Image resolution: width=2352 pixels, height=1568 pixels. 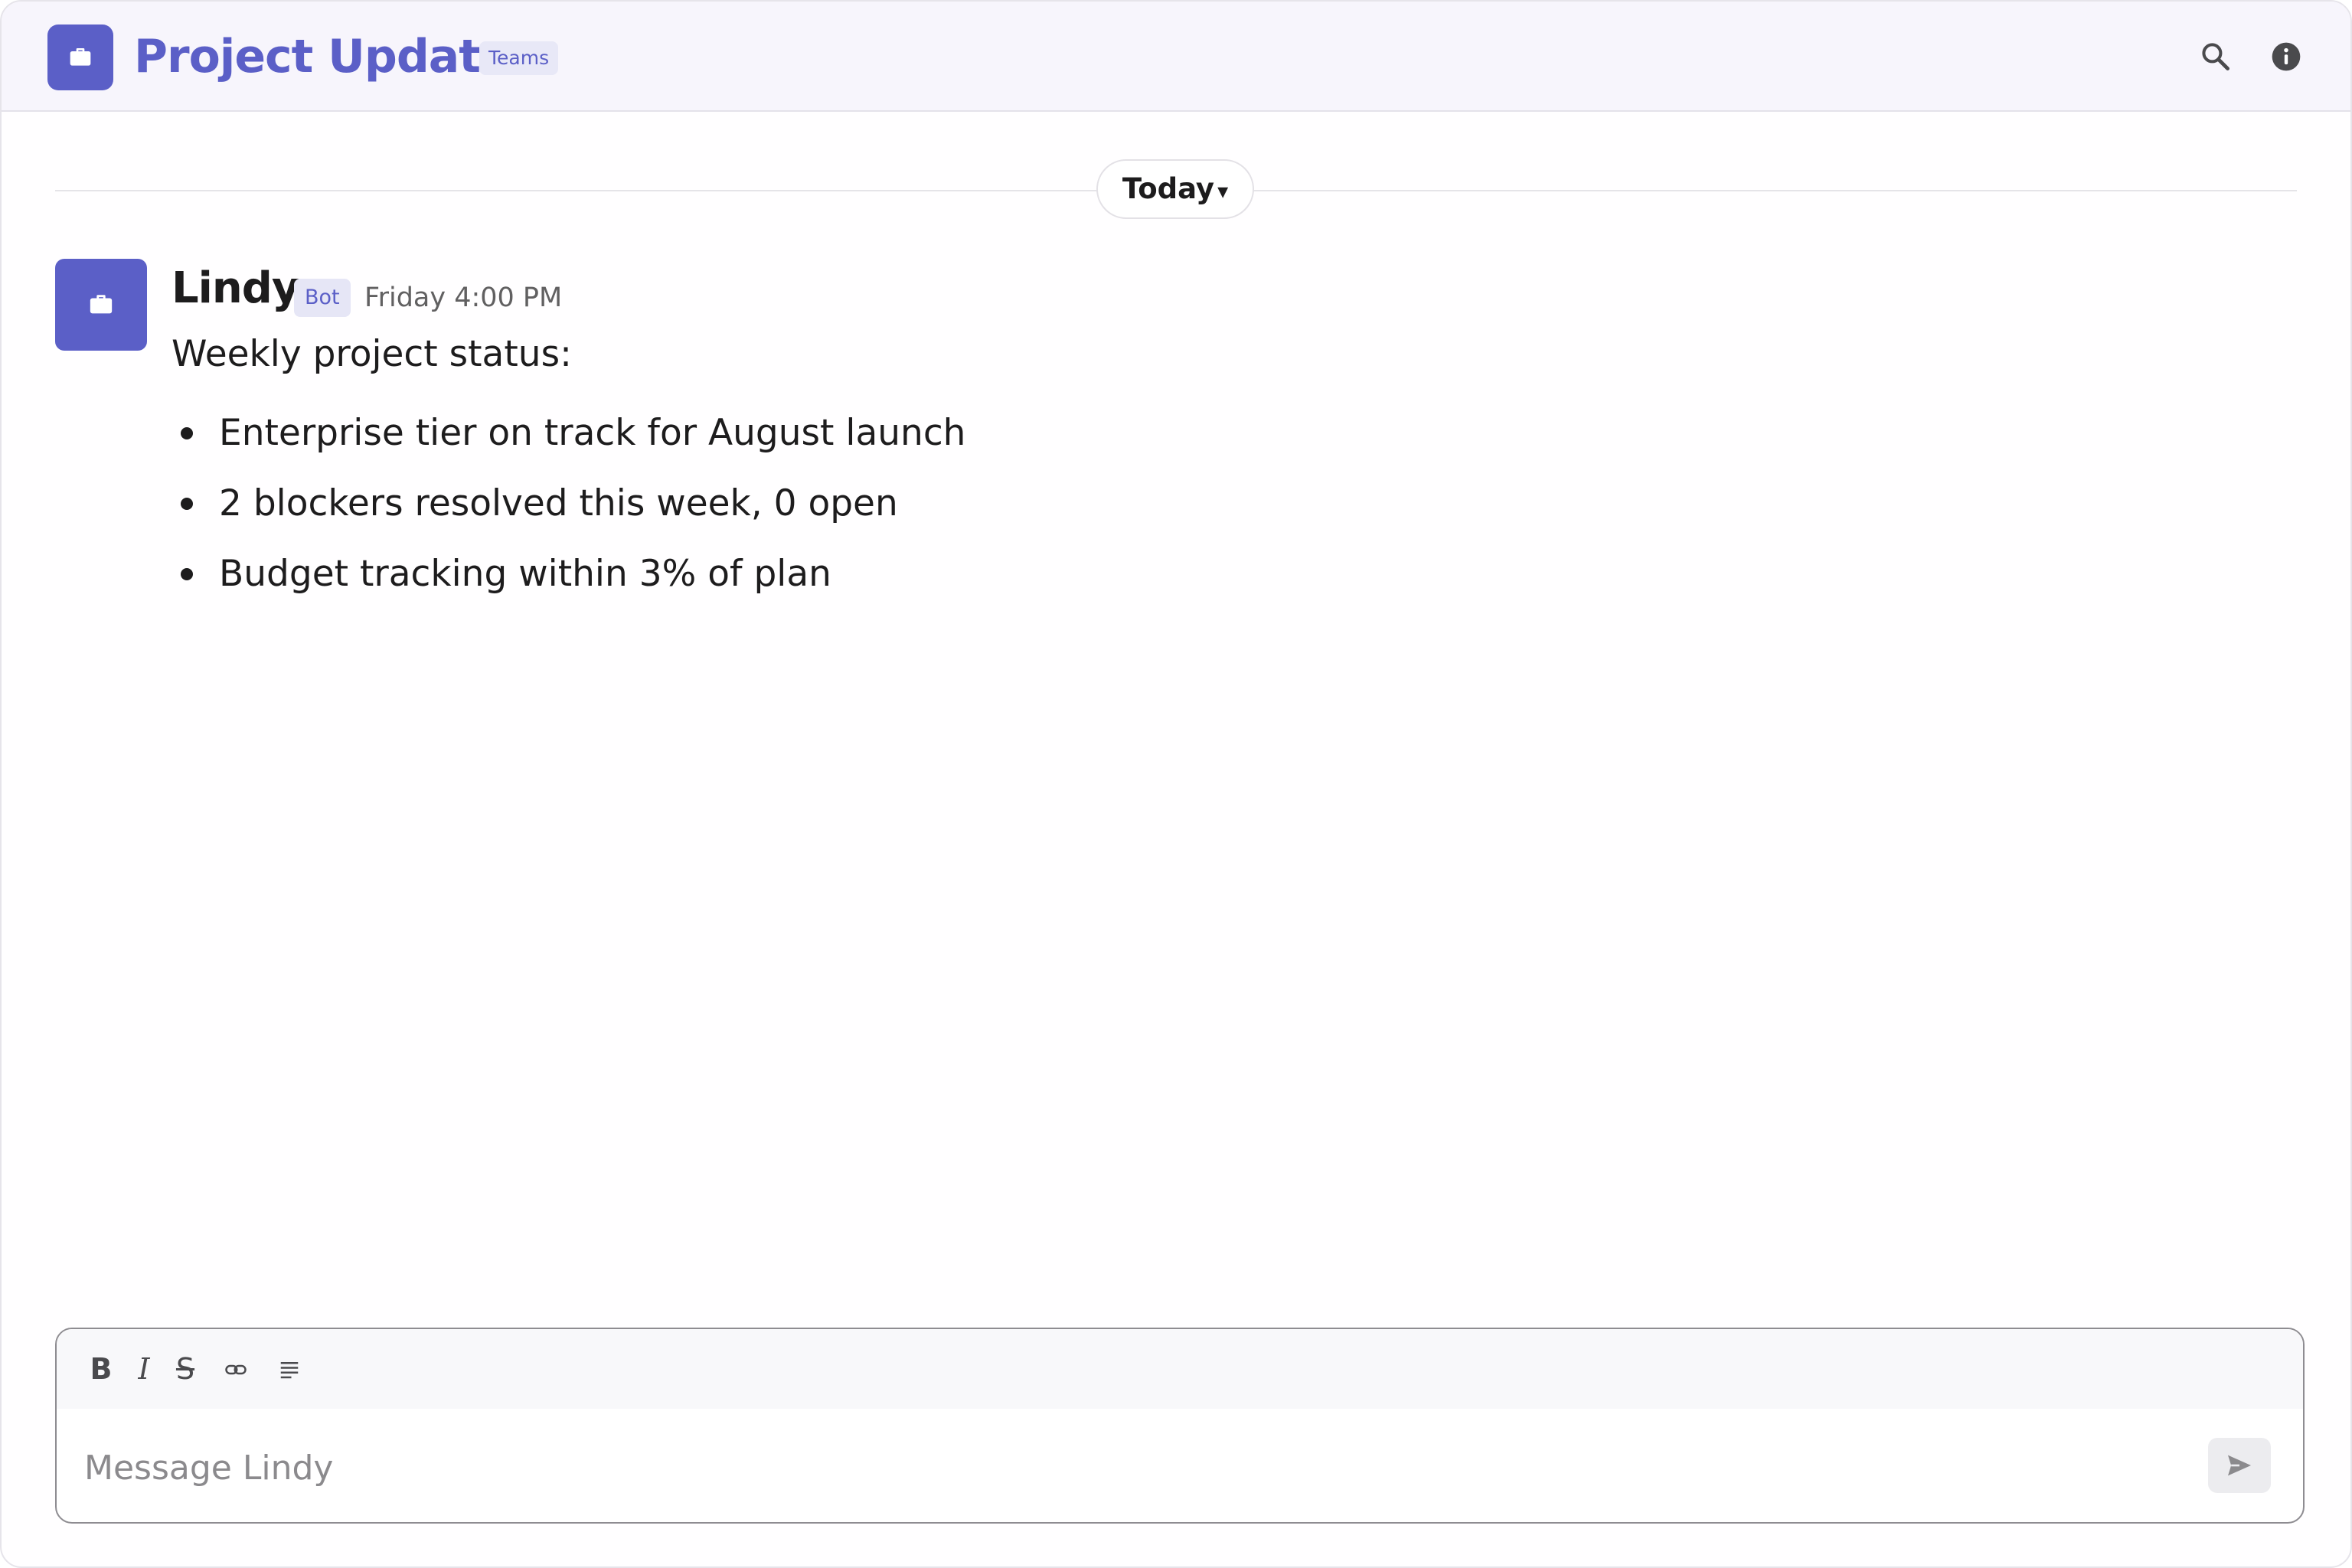 I want to click on send-button, so click(x=2239, y=1465).